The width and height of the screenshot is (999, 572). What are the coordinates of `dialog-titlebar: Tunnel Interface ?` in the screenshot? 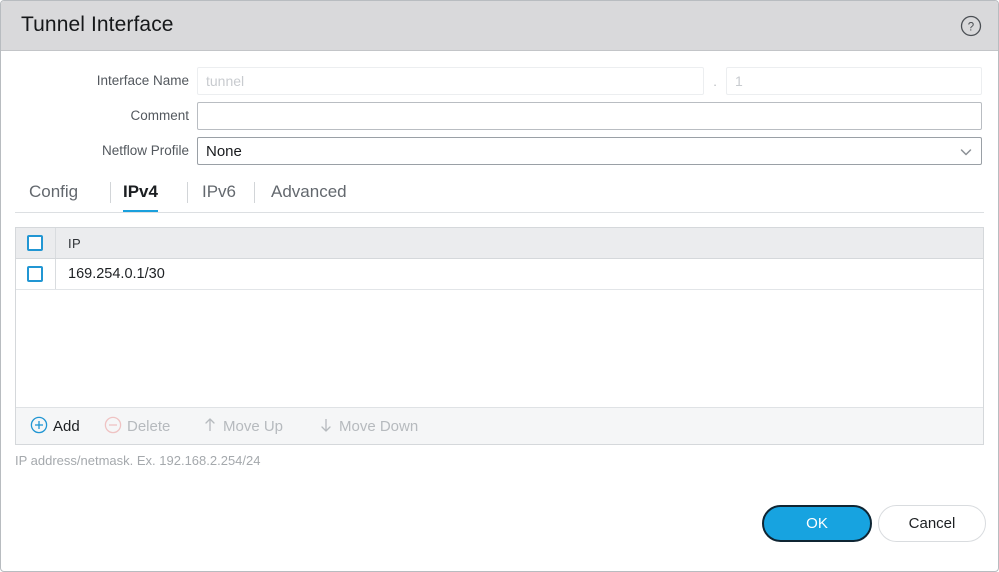 It's located at (499, 26).